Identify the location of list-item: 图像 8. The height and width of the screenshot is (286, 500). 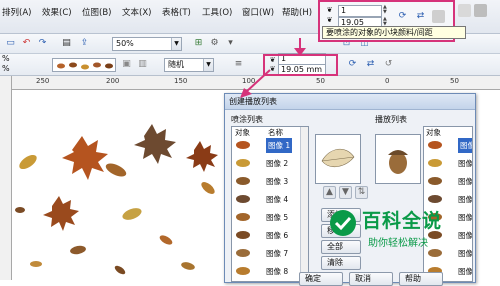
(266, 271).